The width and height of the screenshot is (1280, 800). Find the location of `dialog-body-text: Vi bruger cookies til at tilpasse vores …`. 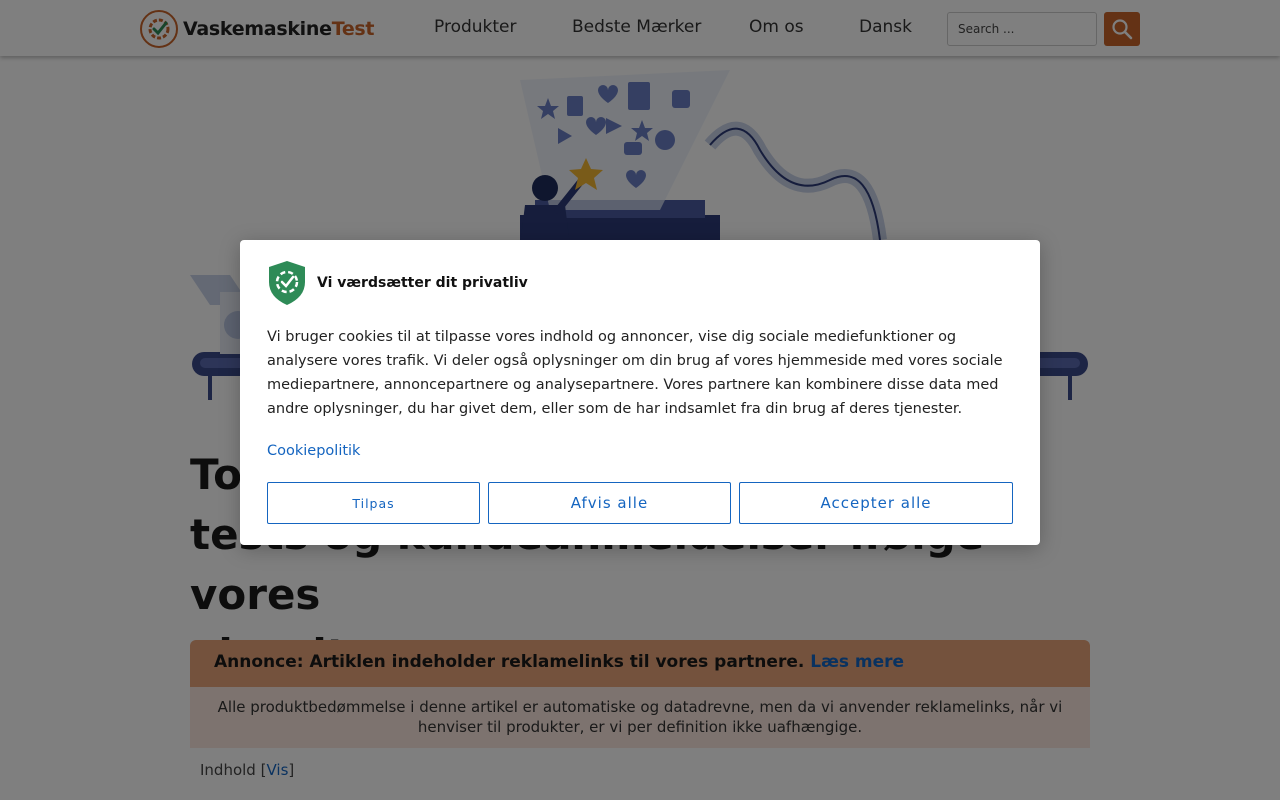

dialog-body-text: Vi bruger cookies til at tilpasse vores … is located at coordinates (635, 373).